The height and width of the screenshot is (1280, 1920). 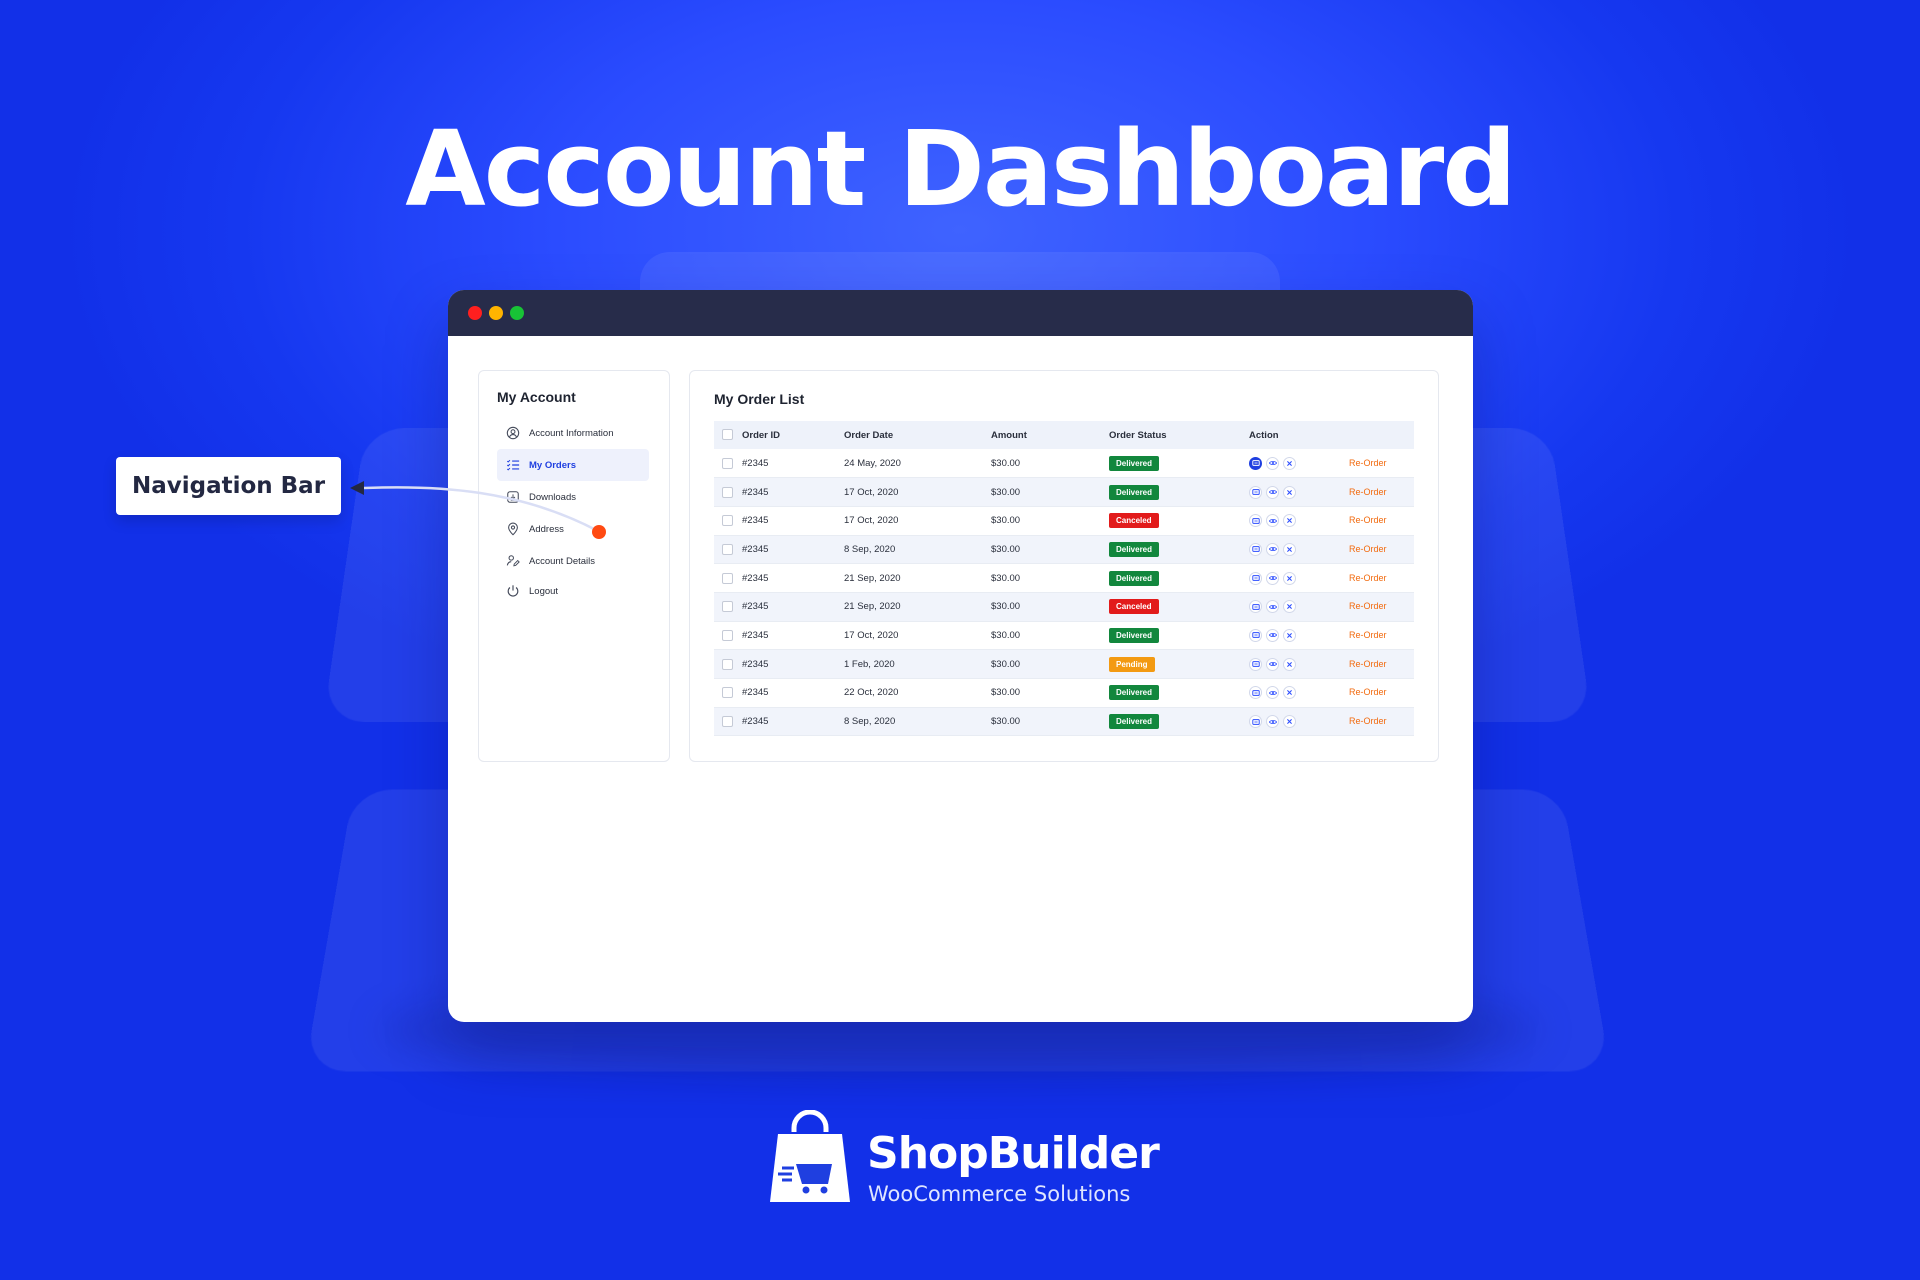 What do you see at coordinates (1064, 721) in the screenshot?
I see `table-row: #2345 8 Sep, 2020 $30.00 Delivered Re-Order` at bounding box center [1064, 721].